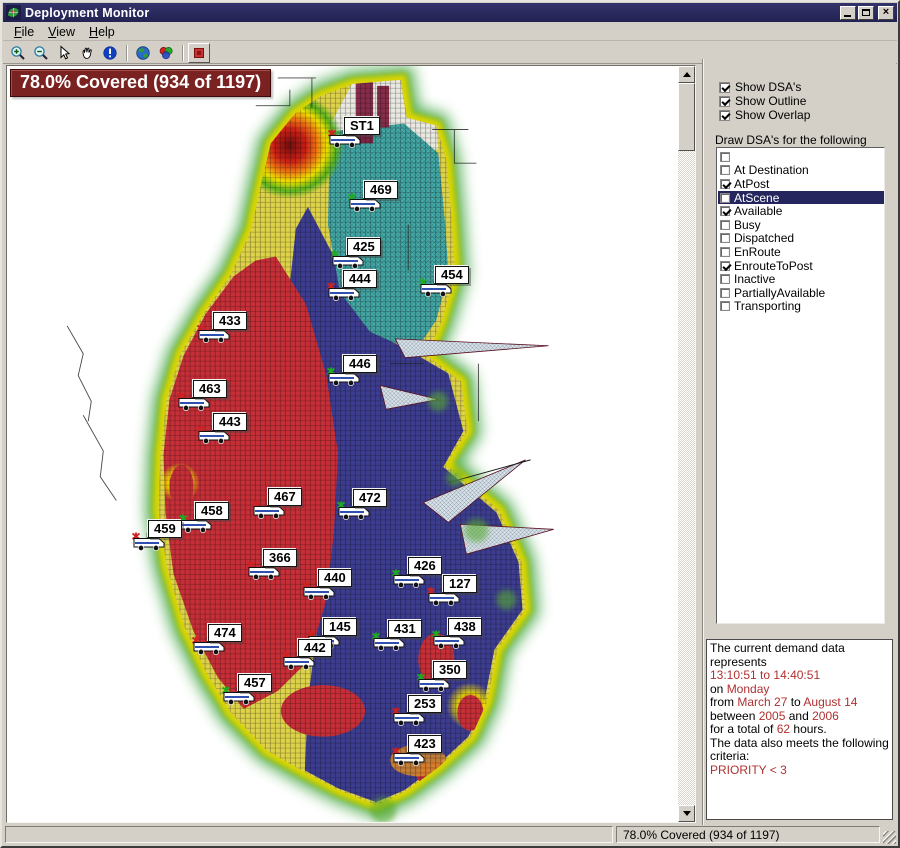 Image resolution: width=900 pixels, height=848 pixels. What do you see at coordinates (331, 634) in the screenshot?
I see `unit-marker-145: 145` at bounding box center [331, 634].